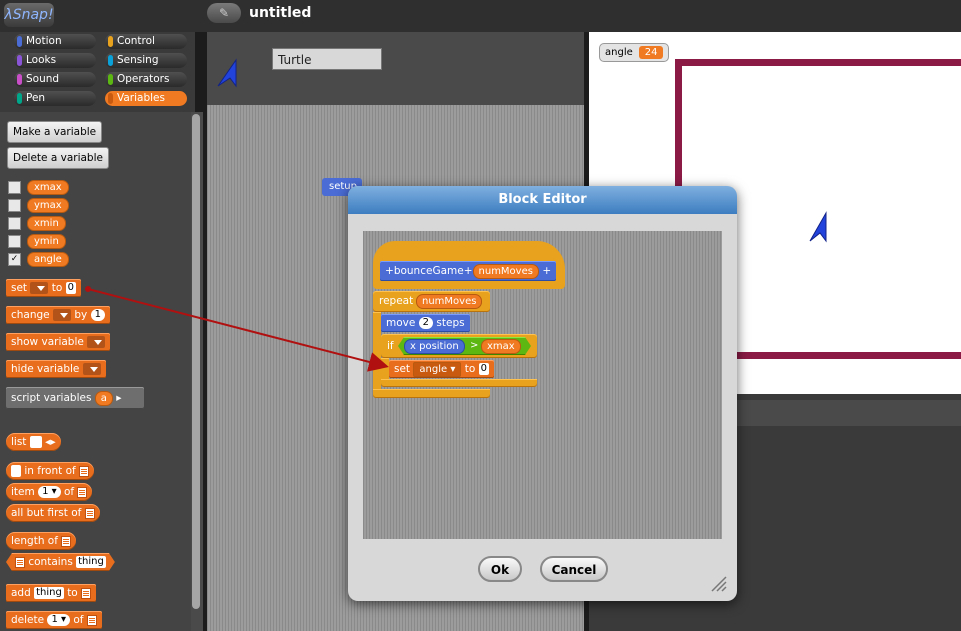 The height and width of the screenshot is (631, 961). What do you see at coordinates (55, 98) in the screenshot?
I see `category-pen: Pen` at bounding box center [55, 98].